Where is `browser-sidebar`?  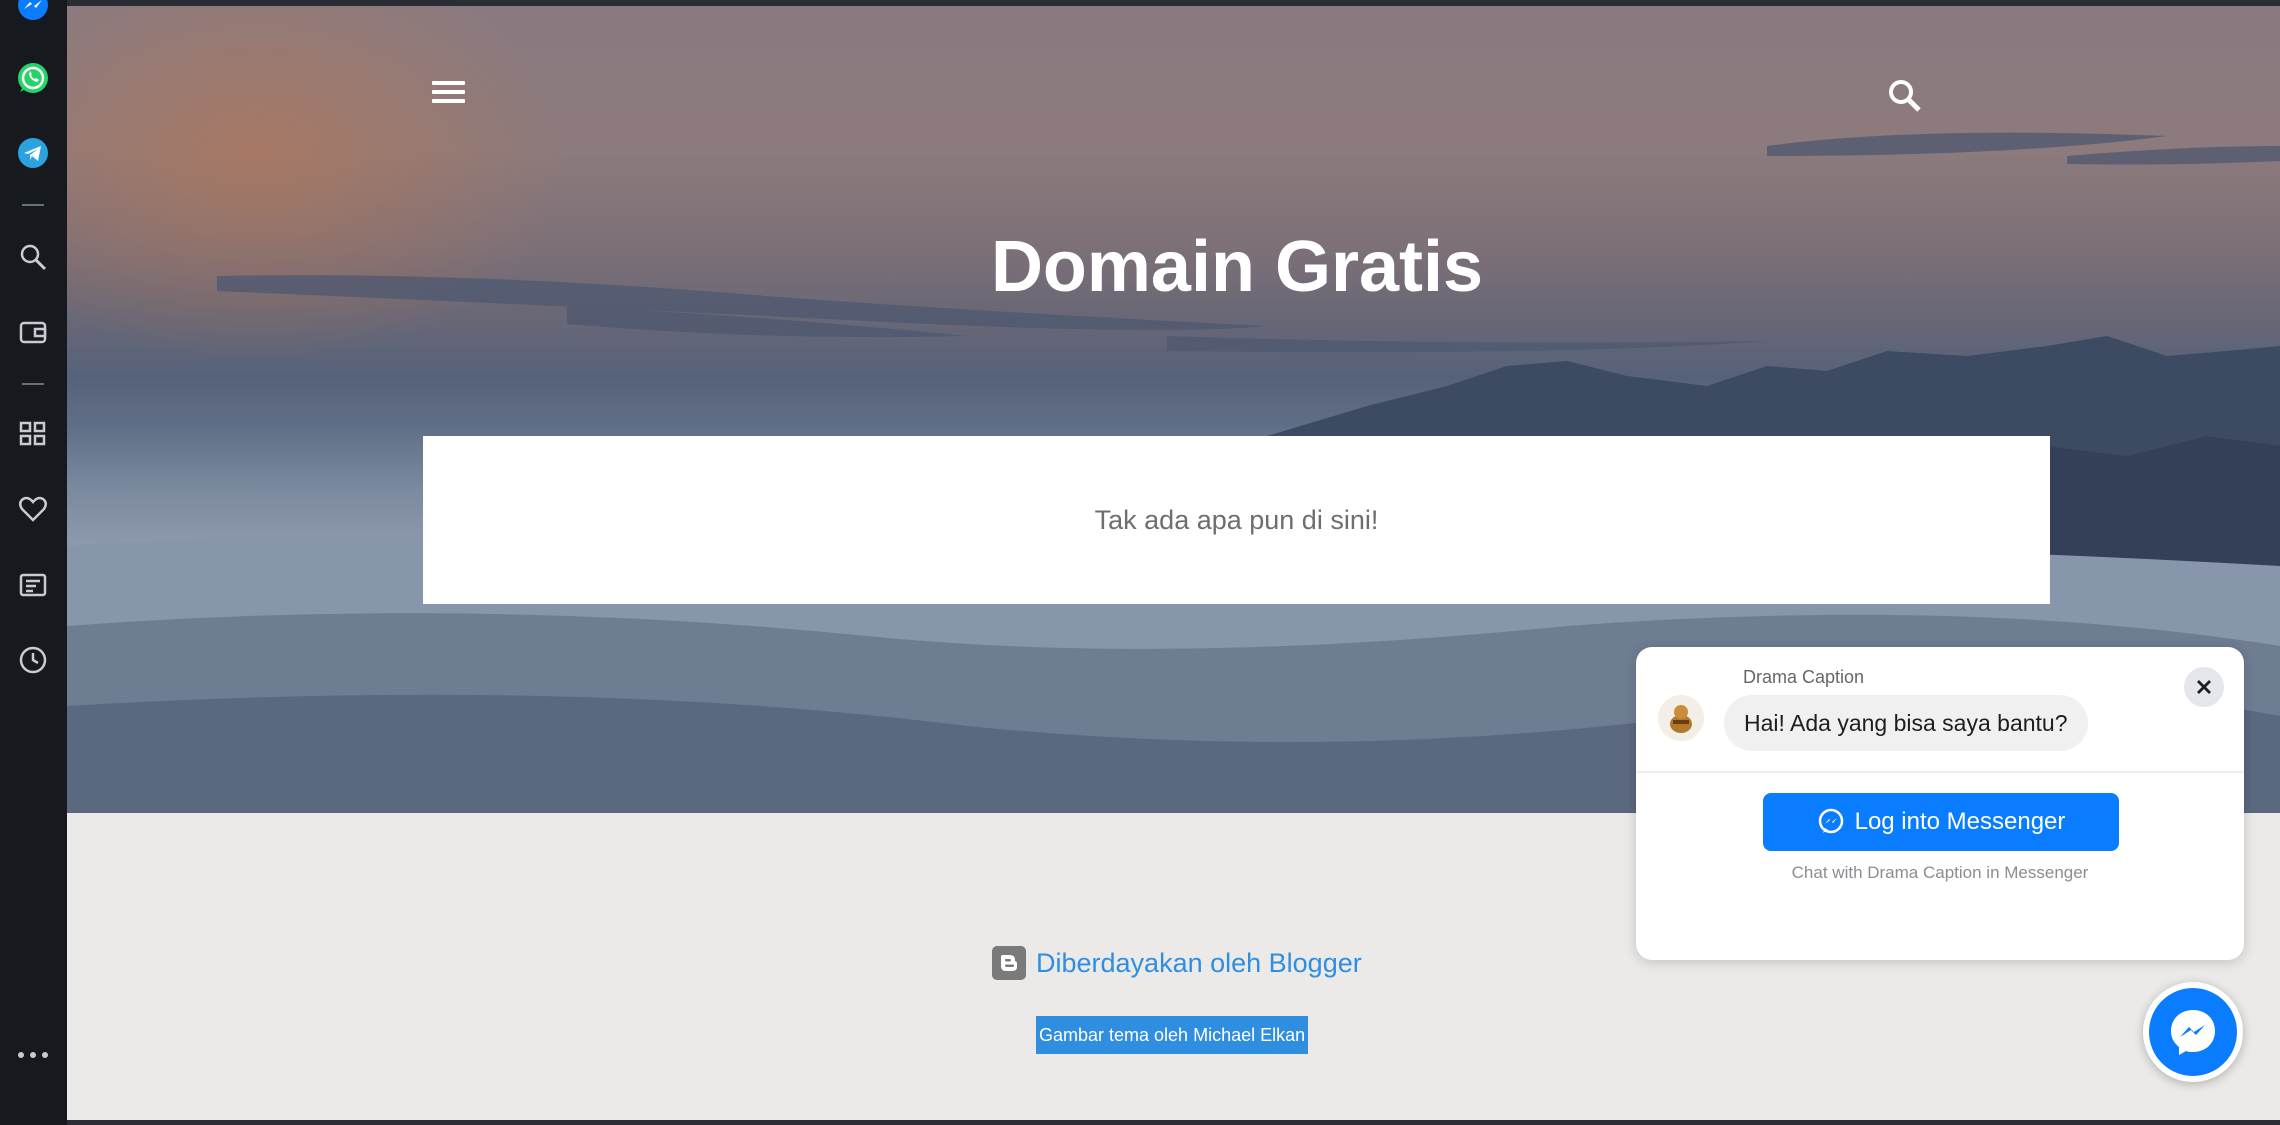
browser-sidebar is located at coordinates (33, 562).